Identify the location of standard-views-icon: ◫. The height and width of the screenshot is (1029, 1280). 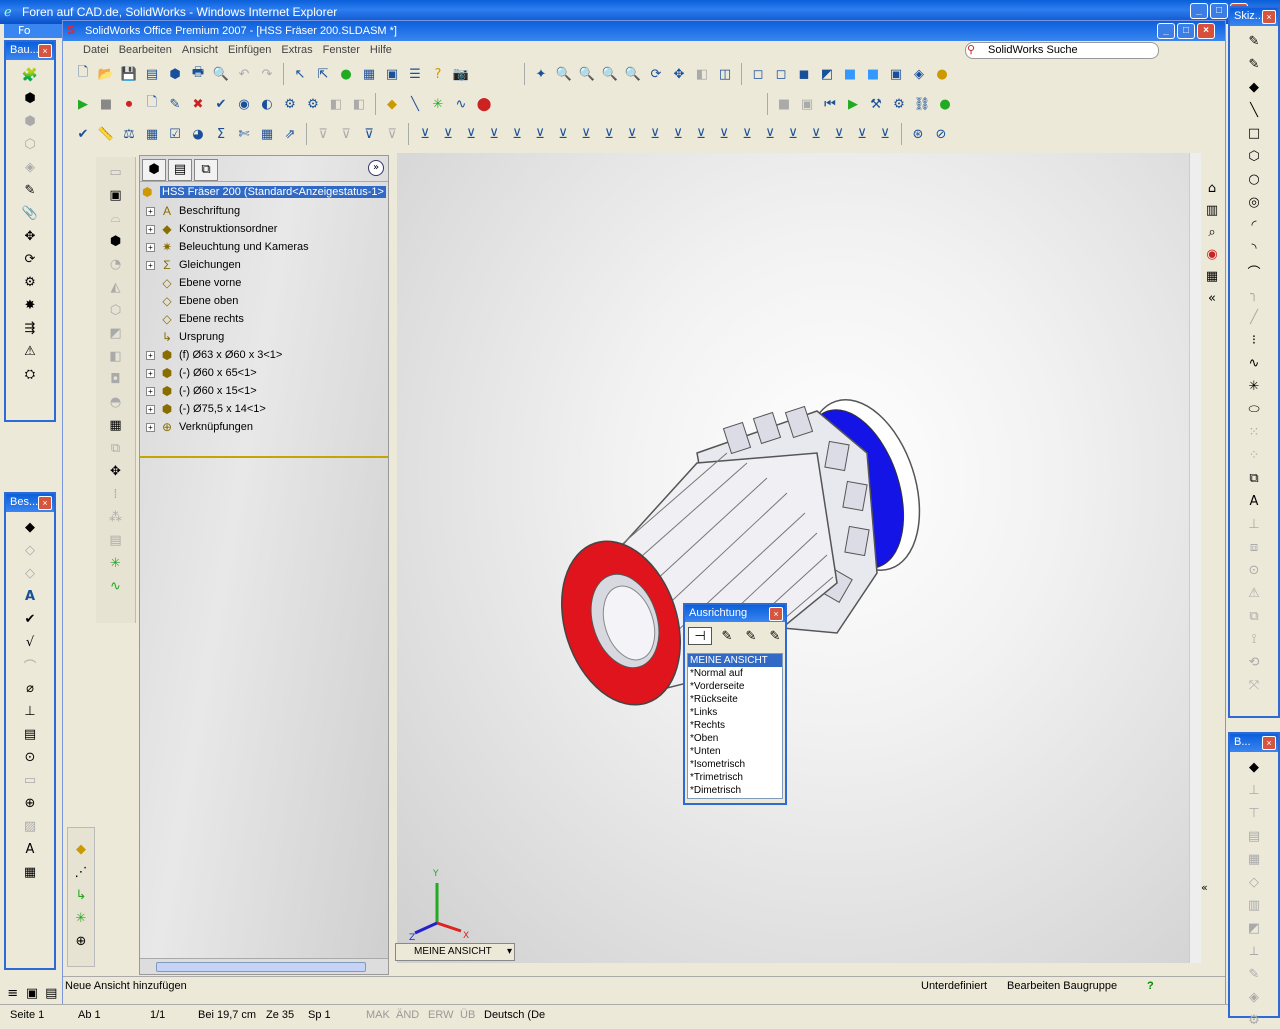
(725, 74).